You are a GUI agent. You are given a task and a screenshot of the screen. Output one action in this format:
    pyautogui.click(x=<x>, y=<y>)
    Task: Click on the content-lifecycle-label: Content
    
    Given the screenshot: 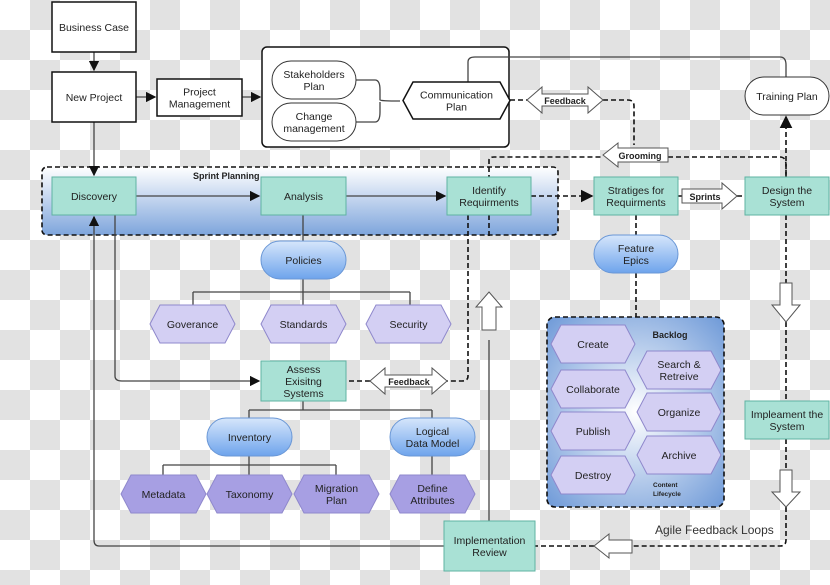 What is the action you would take?
    pyautogui.click(x=665, y=485)
    